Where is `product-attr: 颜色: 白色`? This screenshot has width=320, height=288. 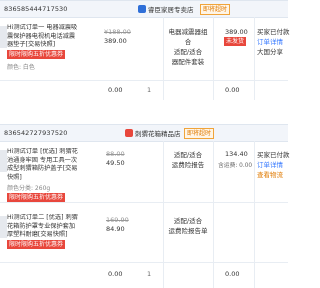
product-attr: 颜色: 白色 is located at coordinates (21, 67).